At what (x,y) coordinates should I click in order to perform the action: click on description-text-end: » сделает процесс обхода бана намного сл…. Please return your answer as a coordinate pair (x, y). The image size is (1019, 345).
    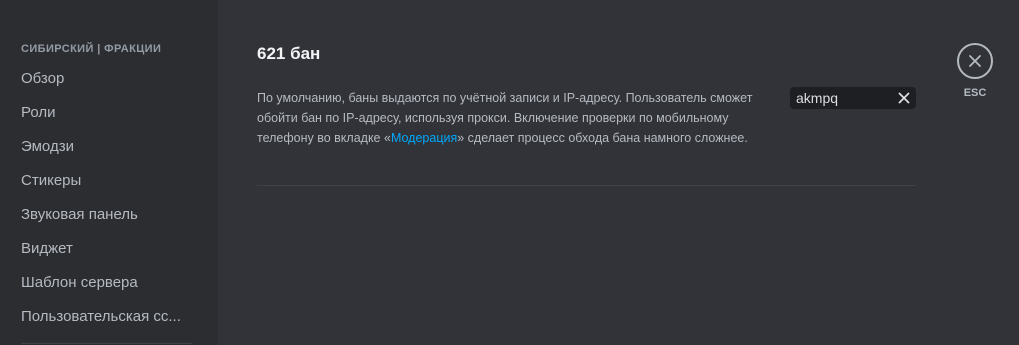
    Looking at the image, I should click on (602, 138).